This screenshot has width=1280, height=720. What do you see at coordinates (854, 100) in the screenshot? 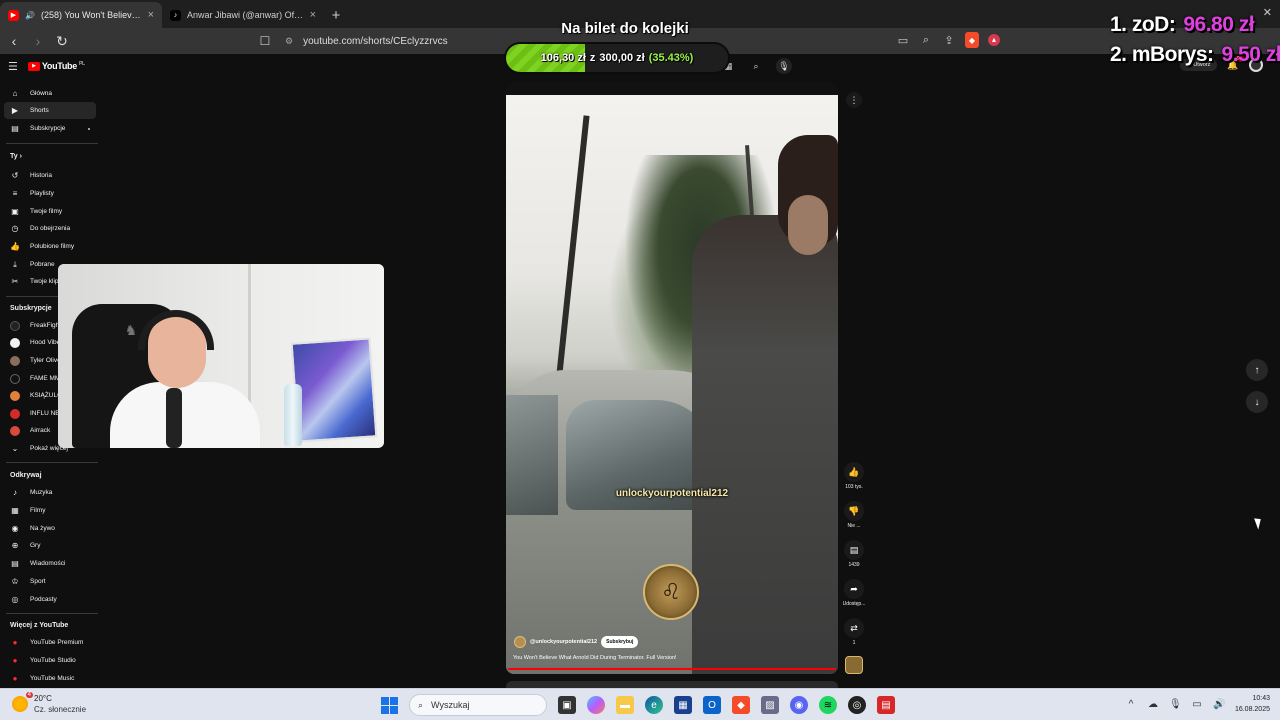
I see `more-options-icon: ⋮` at bounding box center [854, 100].